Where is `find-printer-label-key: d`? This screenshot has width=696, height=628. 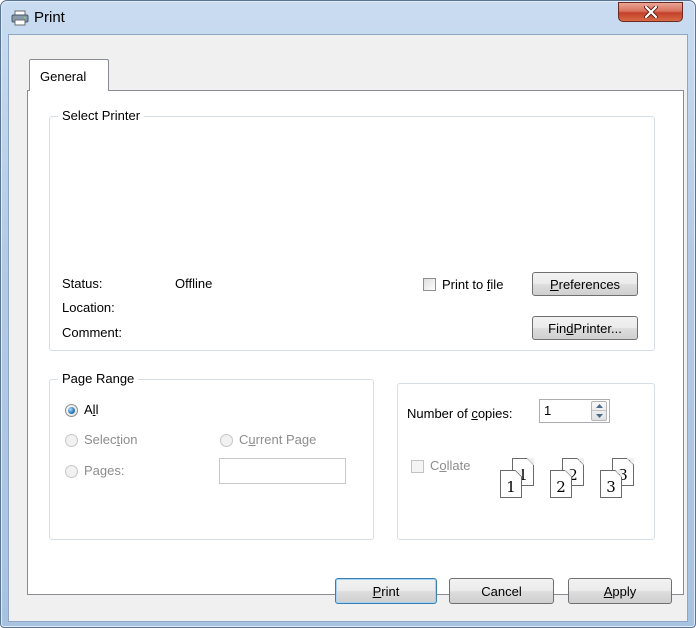 find-printer-label-key: d is located at coordinates (570, 328).